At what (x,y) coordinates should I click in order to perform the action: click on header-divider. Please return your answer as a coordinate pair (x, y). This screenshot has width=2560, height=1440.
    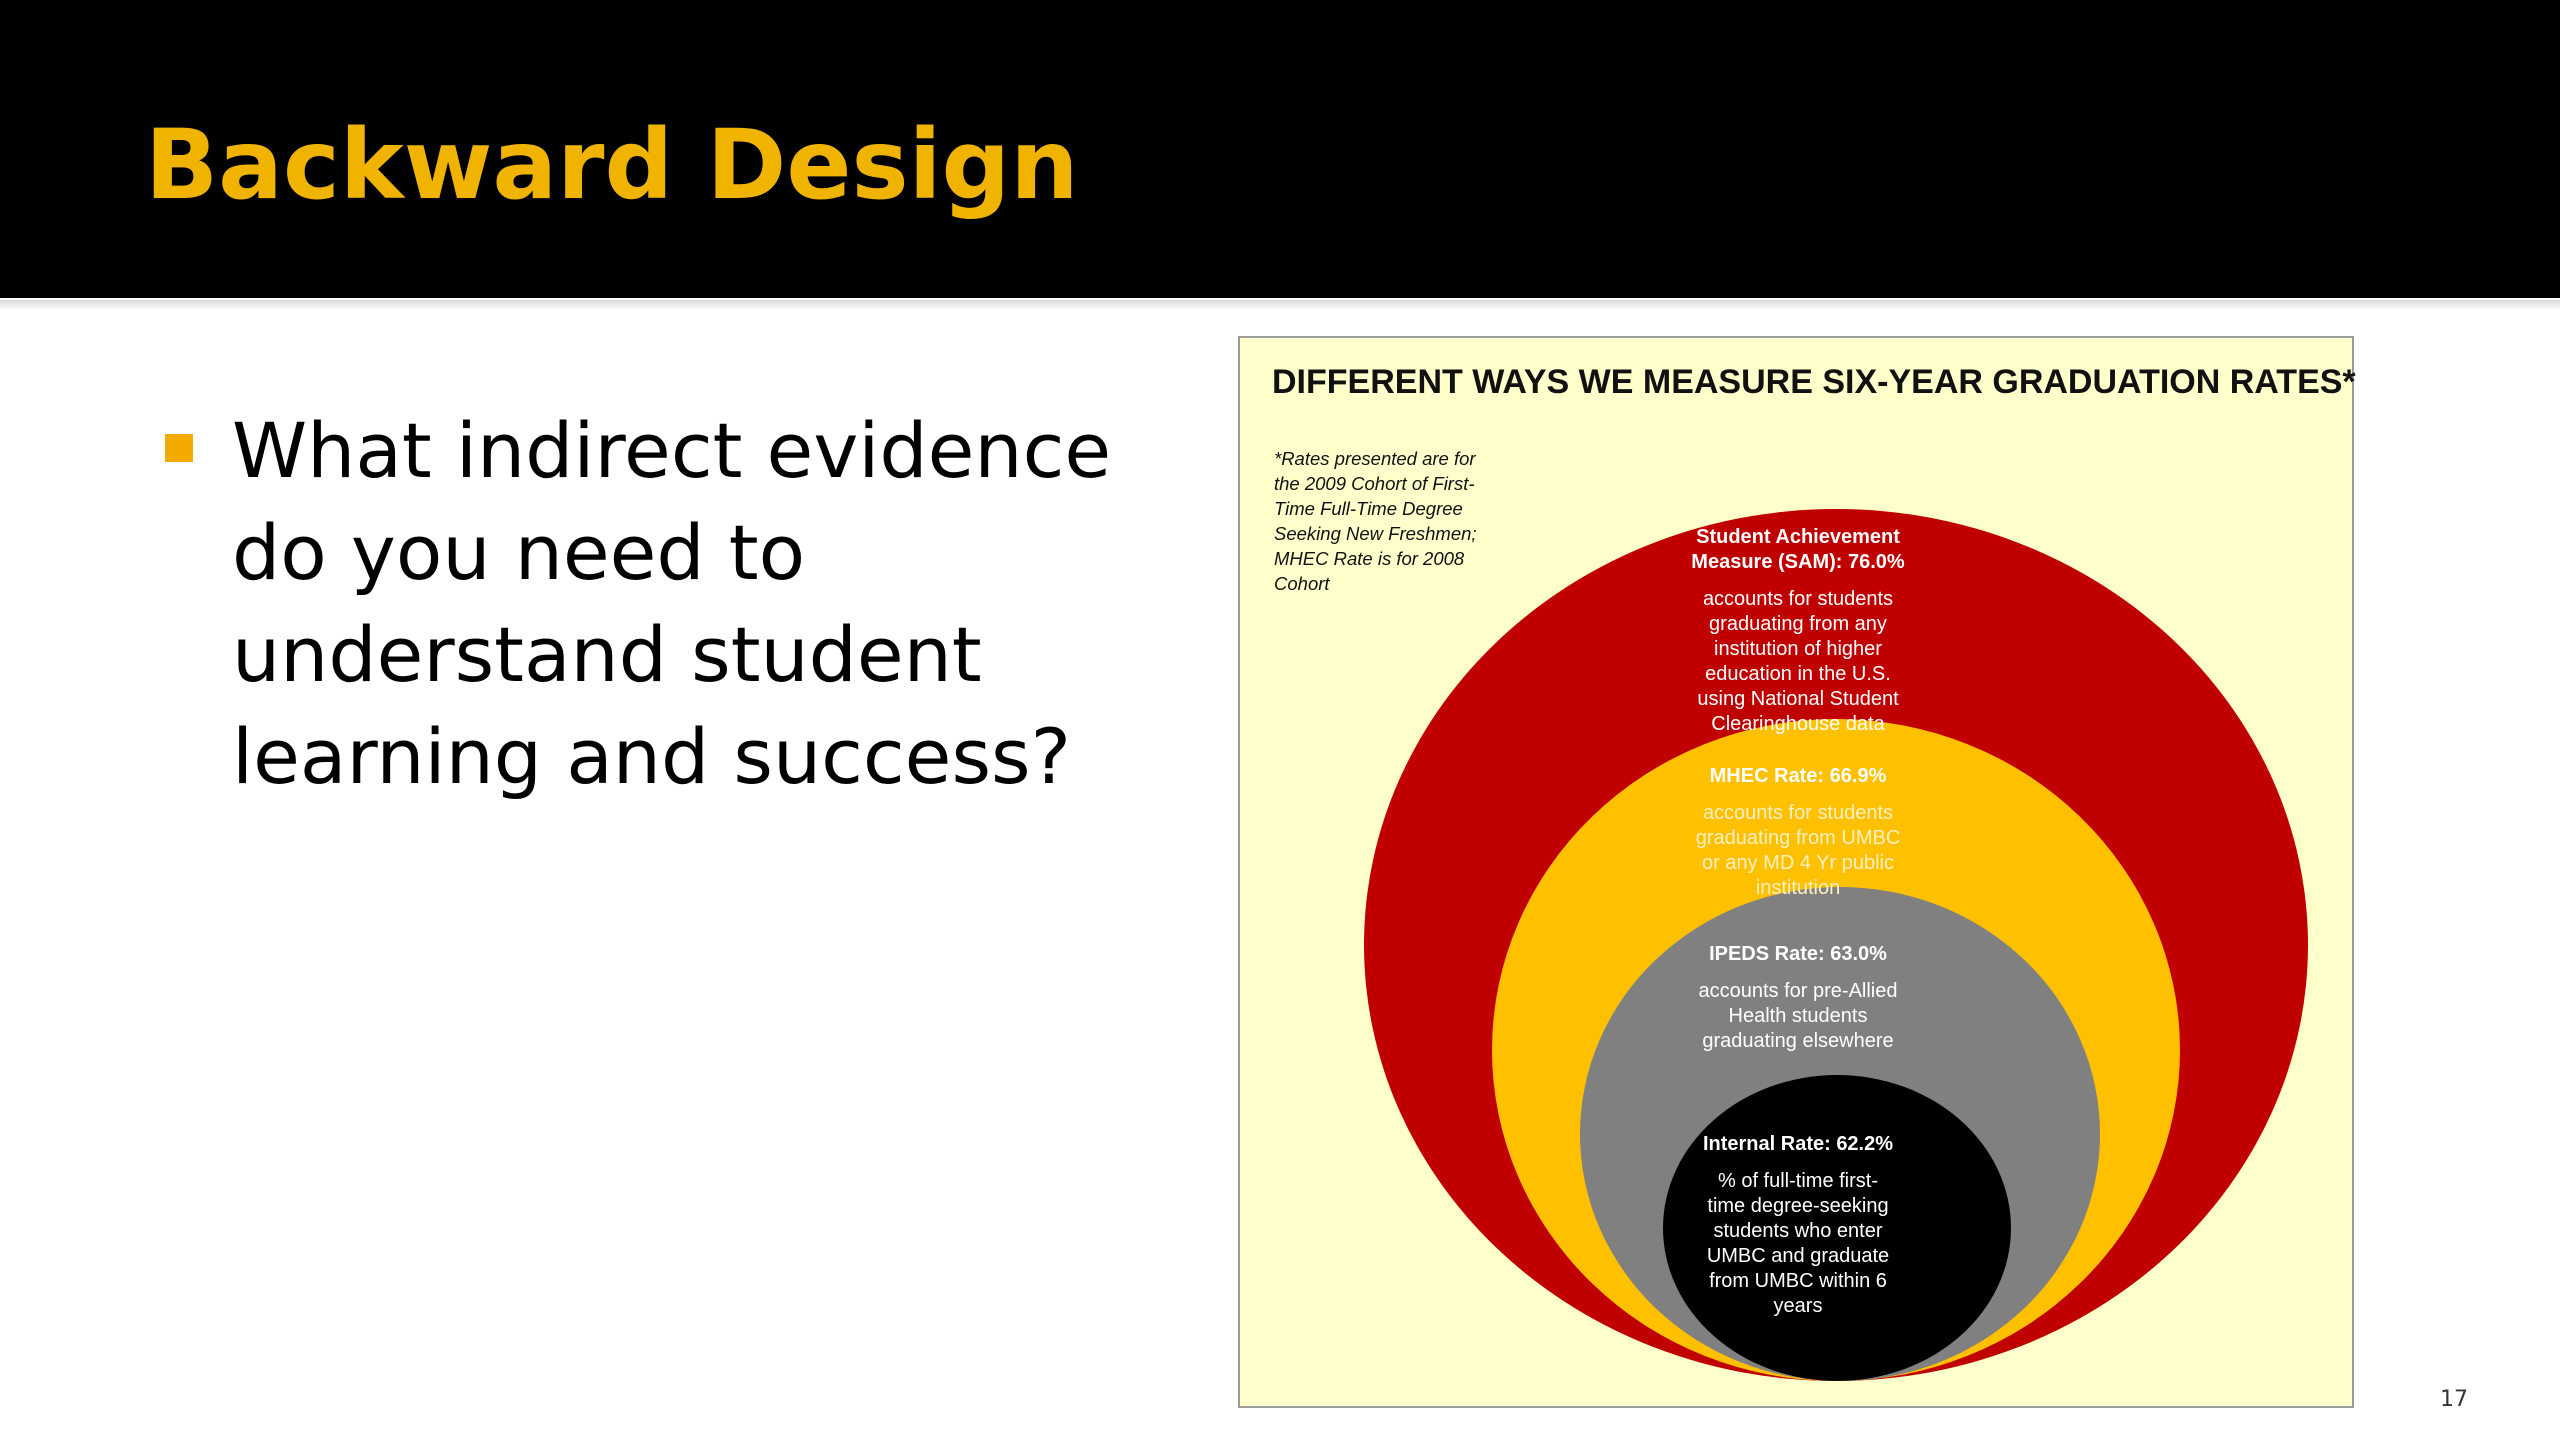
    Looking at the image, I should click on (1280, 305).